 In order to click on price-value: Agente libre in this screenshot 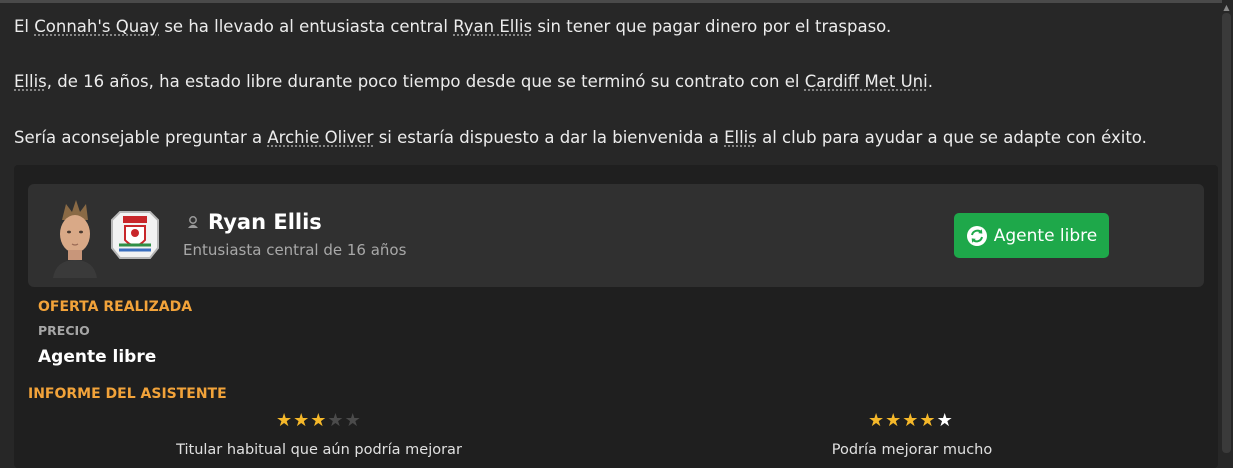, I will do `click(97, 357)`.